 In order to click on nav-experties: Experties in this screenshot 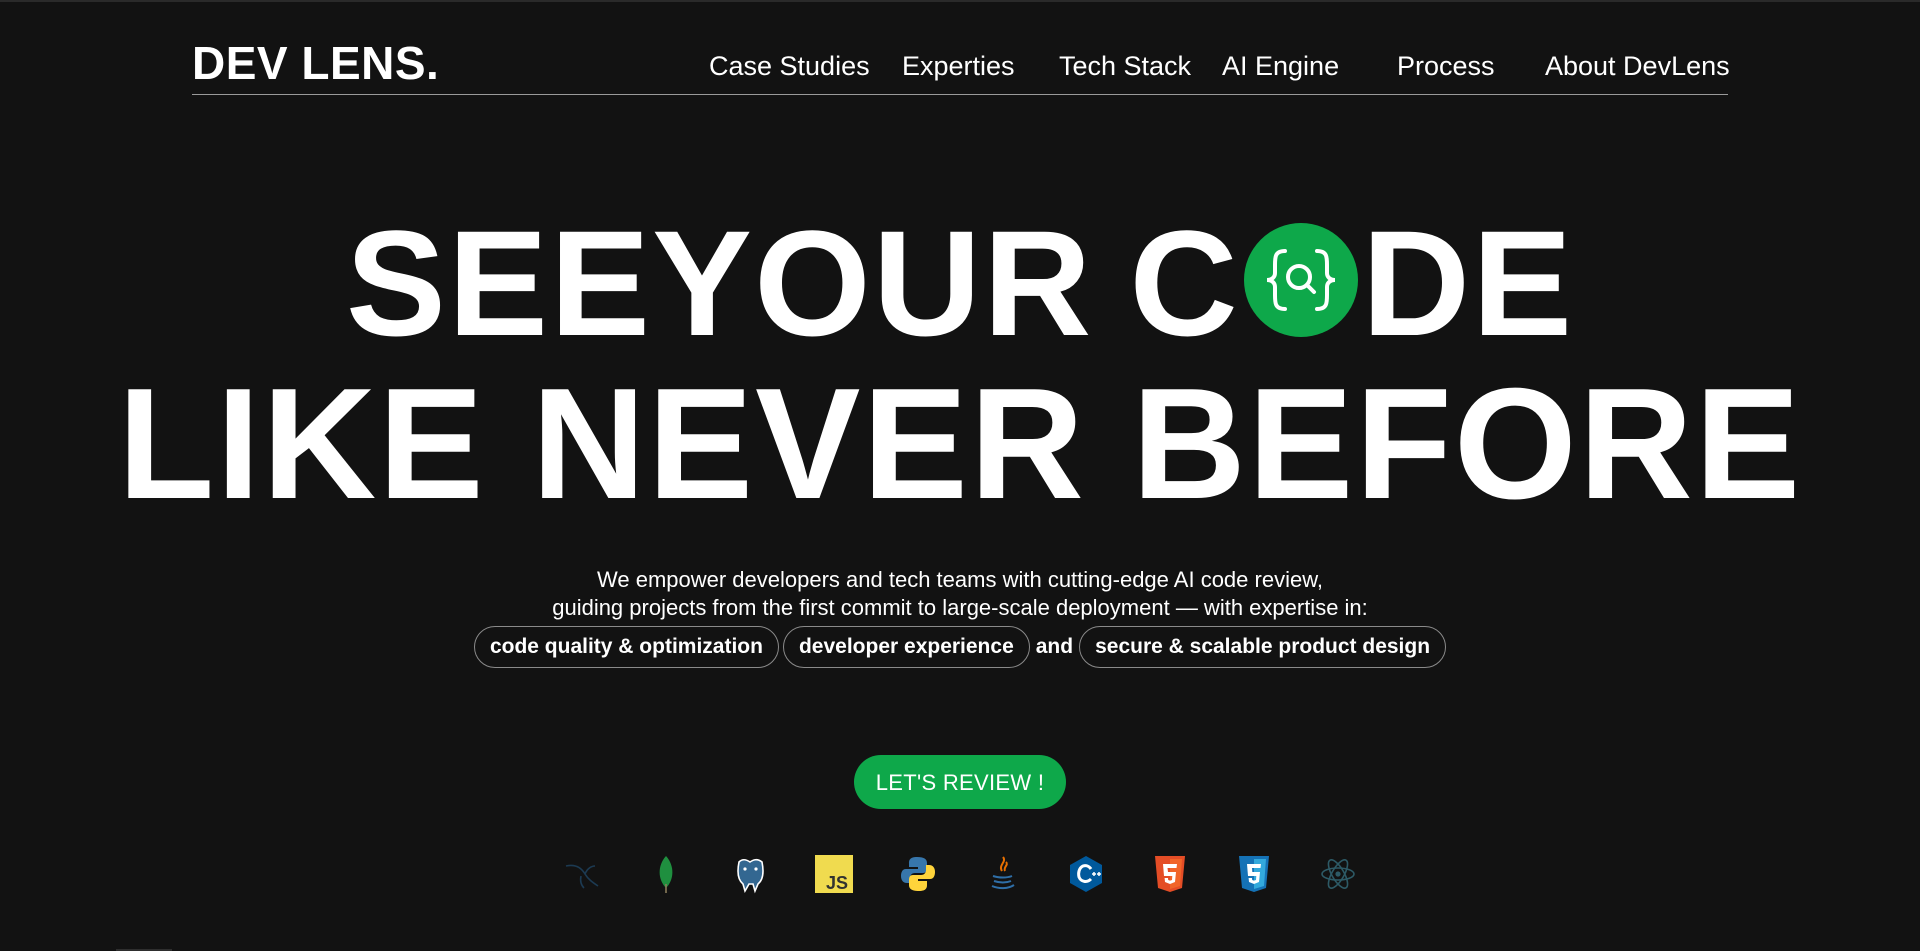, I will do `click(958, 66)`.